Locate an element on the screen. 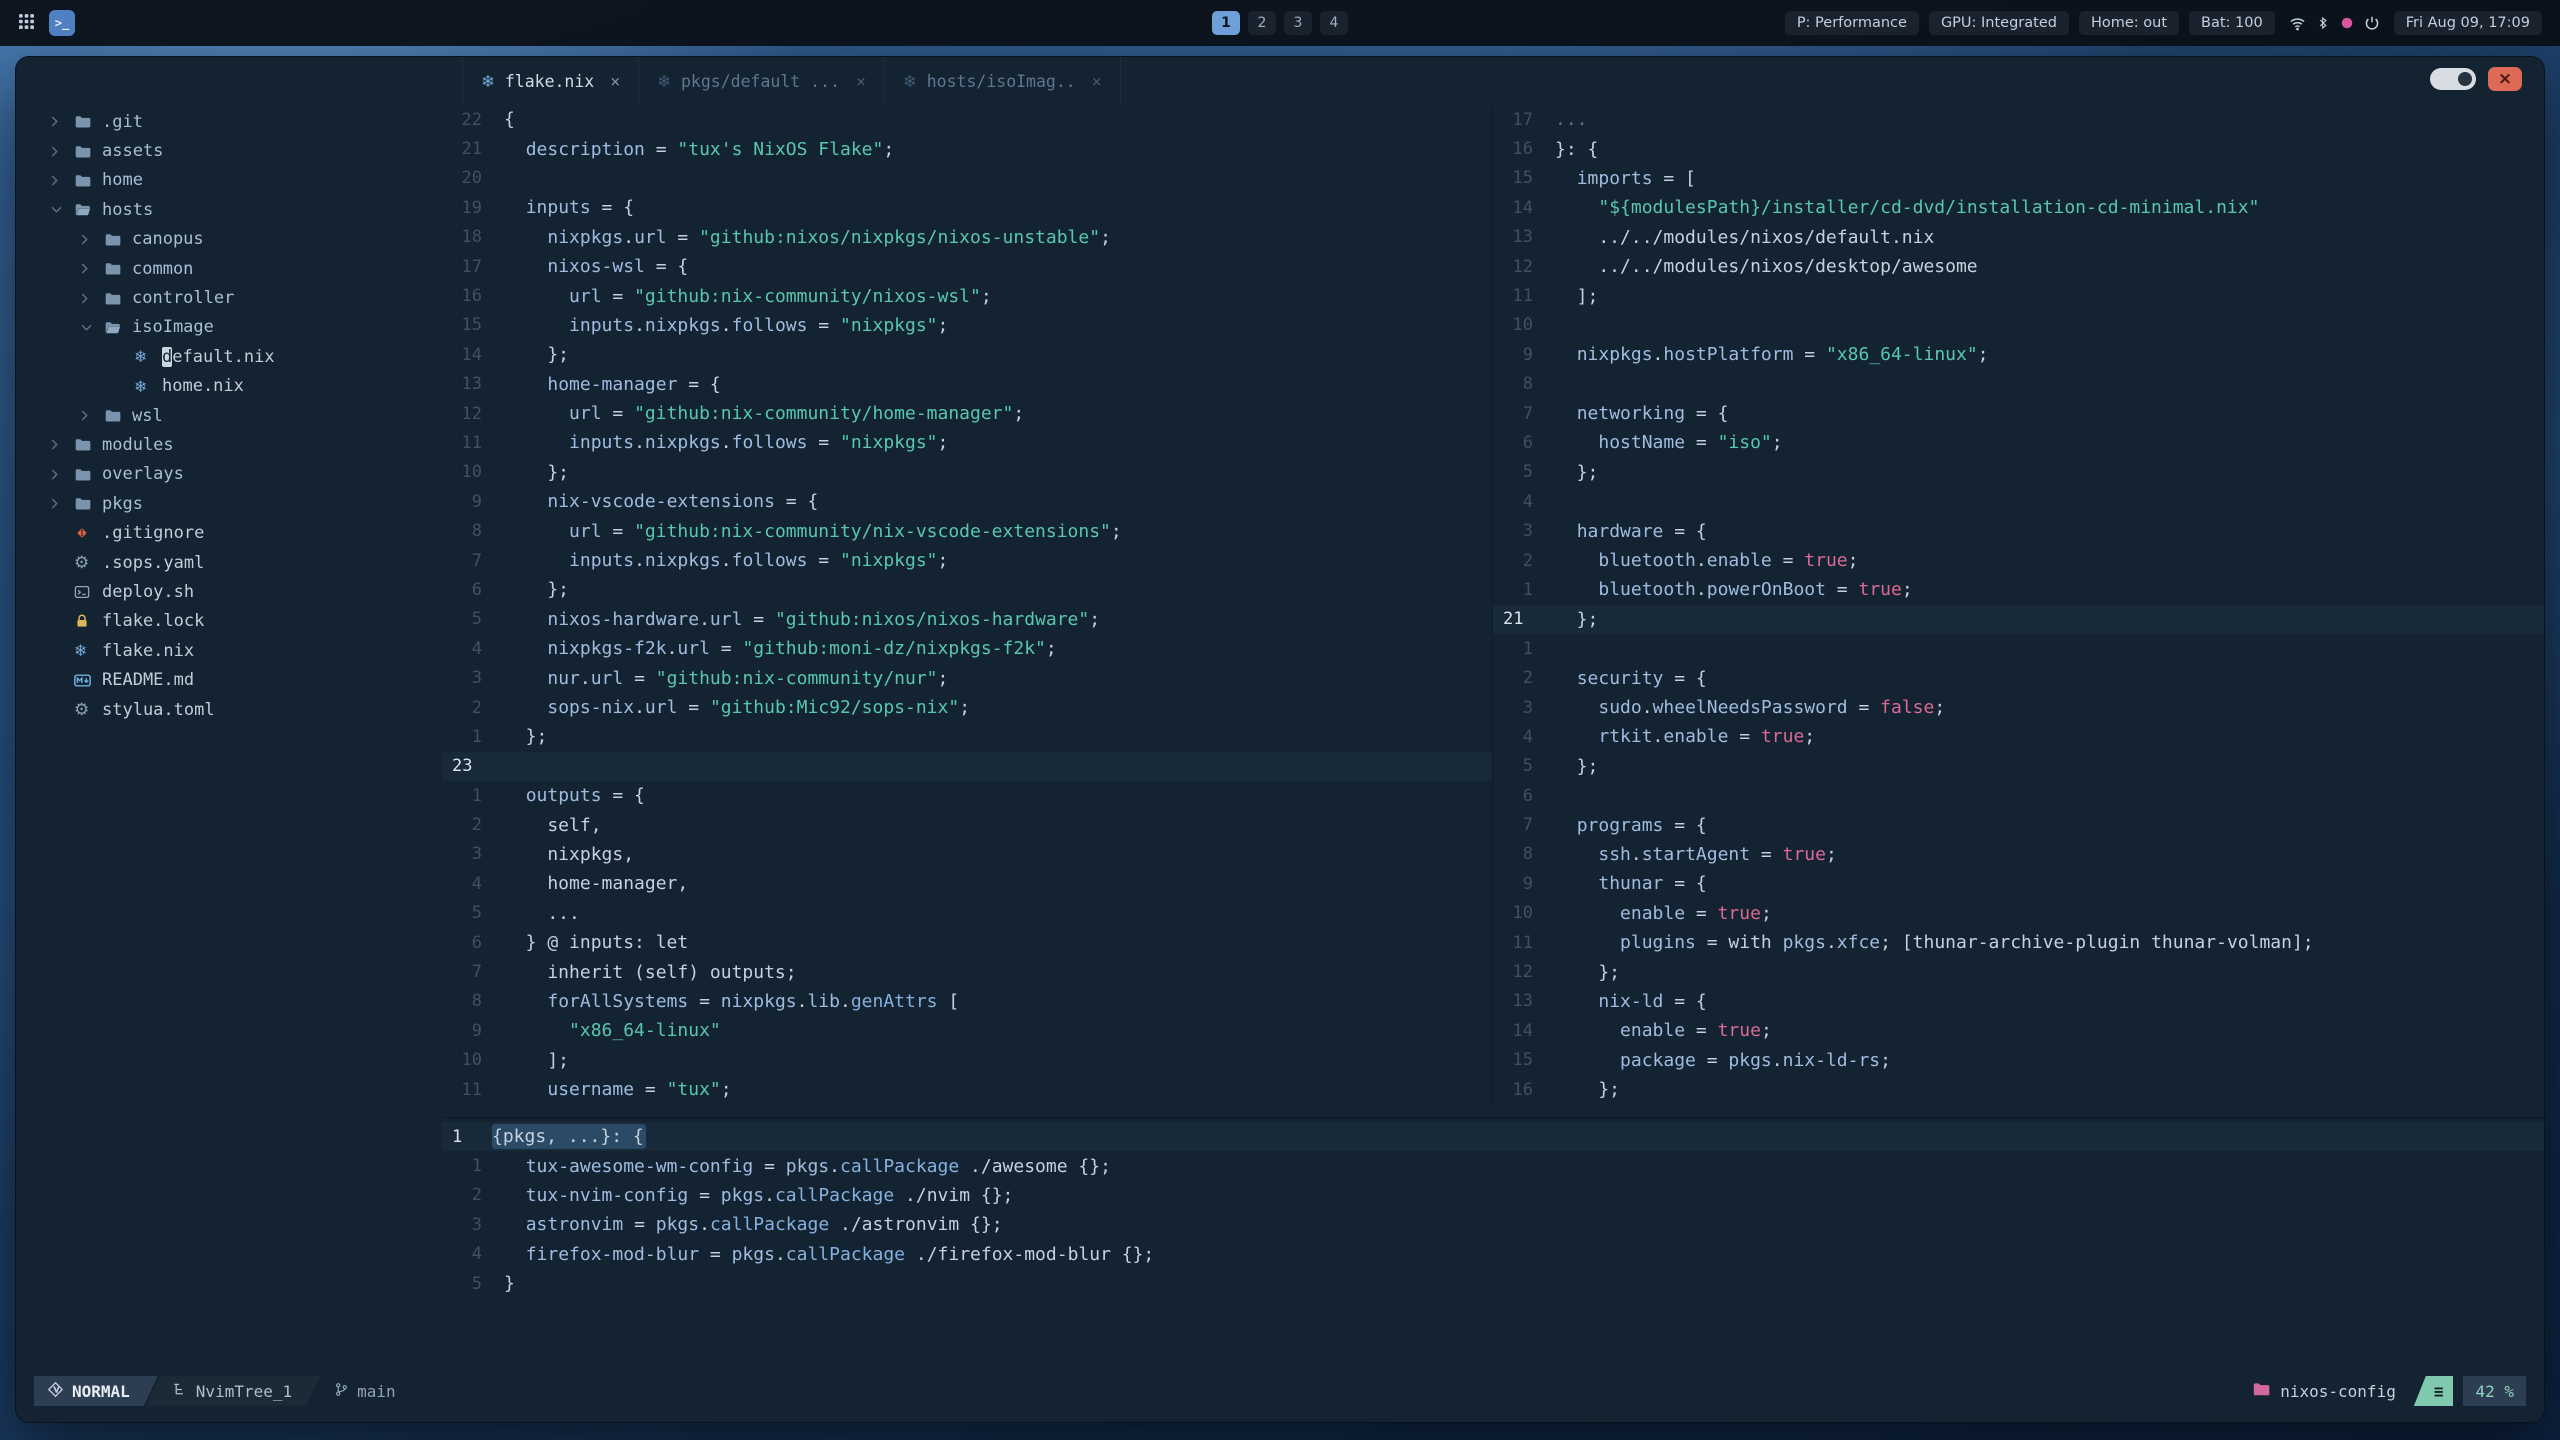 This screenshot has width=2560, height=1440. code-line: 16}: { is located at coordinates (2018, 148).